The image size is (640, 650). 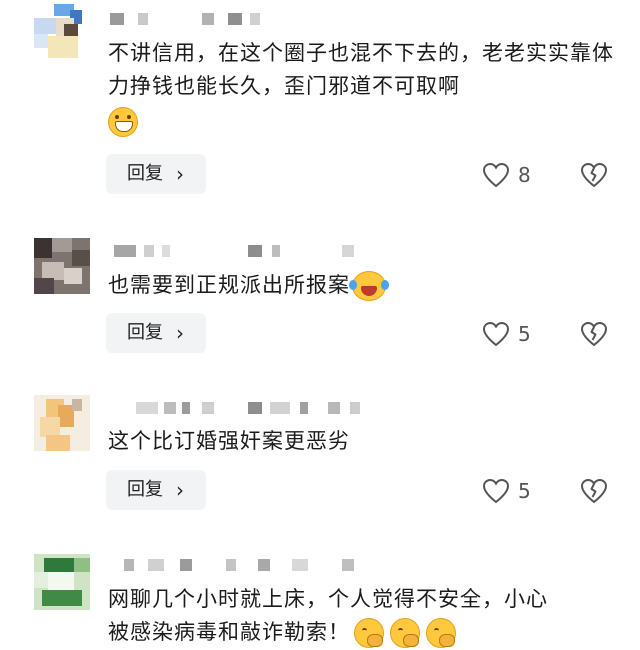 What do you see at coordinates (123, 122) in the screenshot?
I see `grinning-face-emoji-icon` at bounding box center [123, 122].